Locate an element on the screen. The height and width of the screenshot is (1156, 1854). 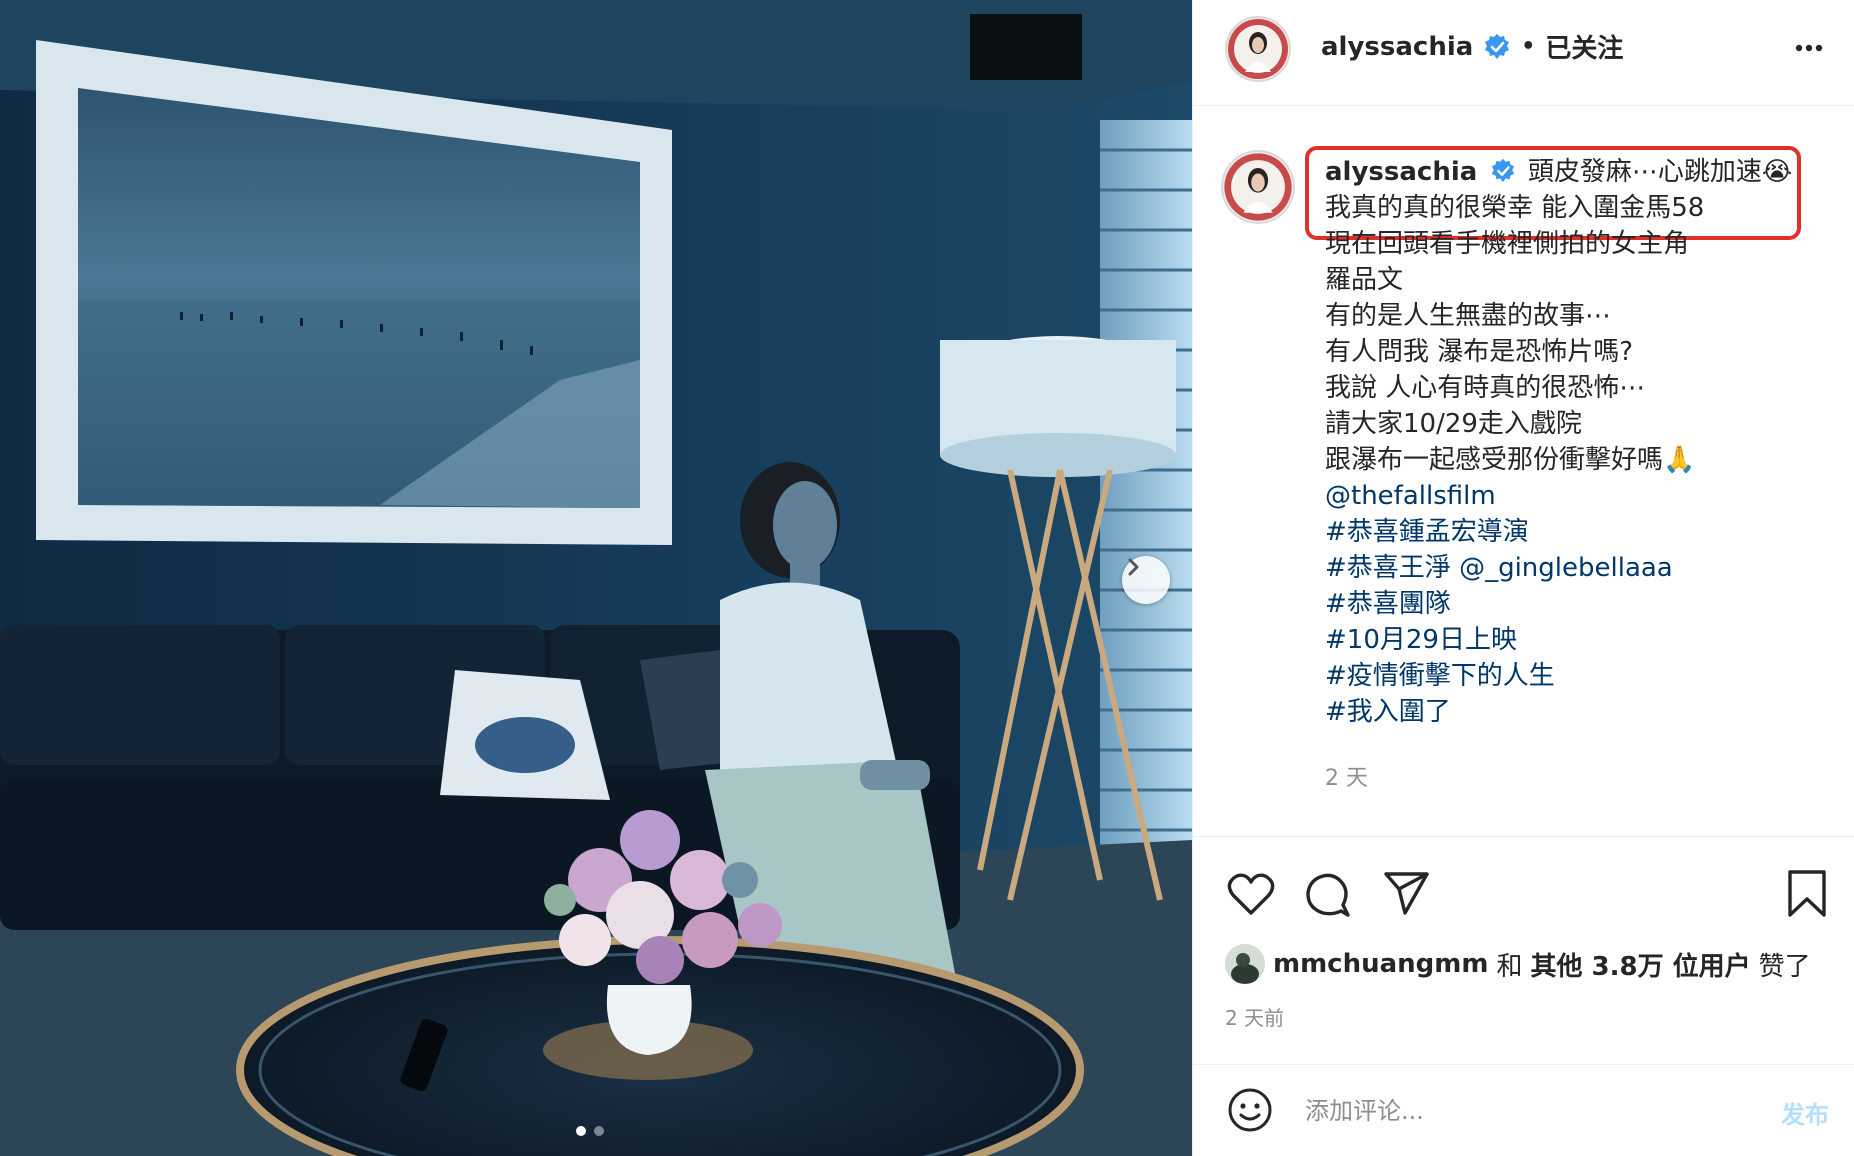
liker-avatar-icon is located at coordinates (1245, 964).